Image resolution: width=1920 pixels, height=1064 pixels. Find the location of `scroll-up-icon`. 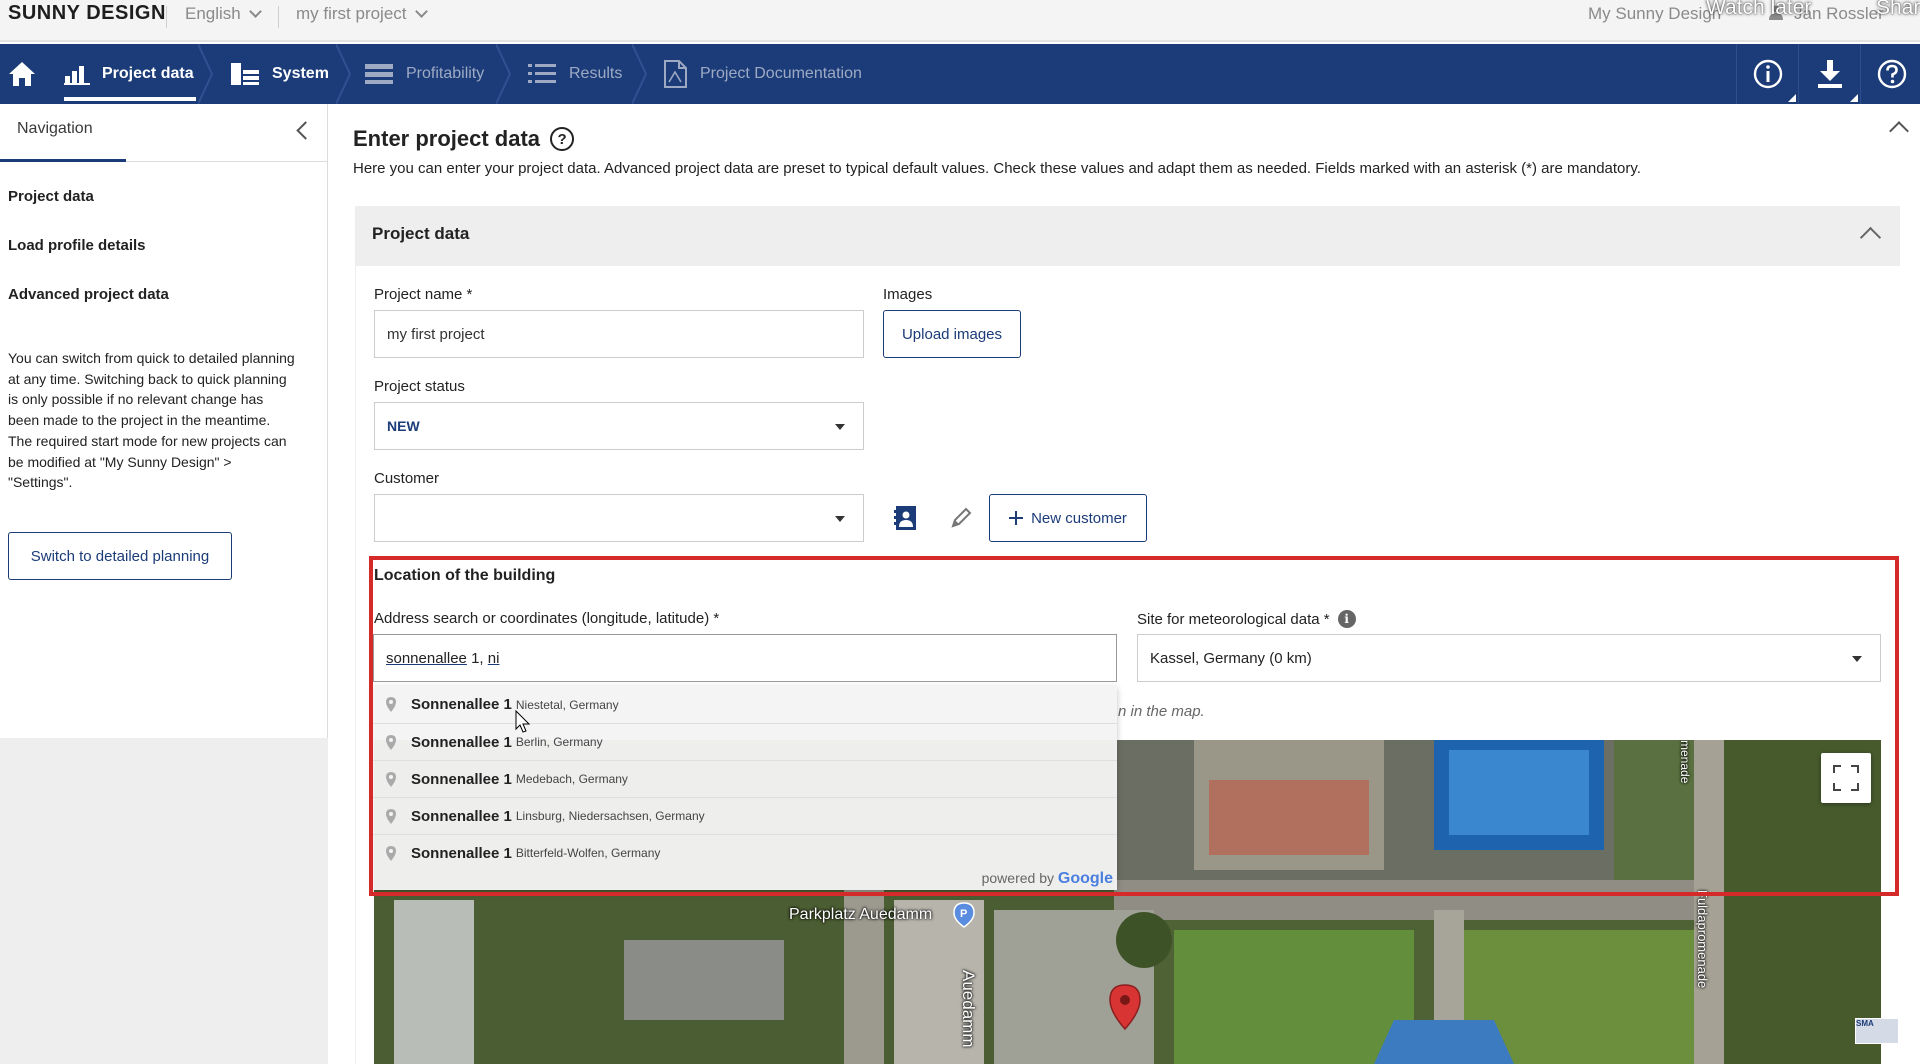

scroll-up-icon is located at coordinates (1899, 131).